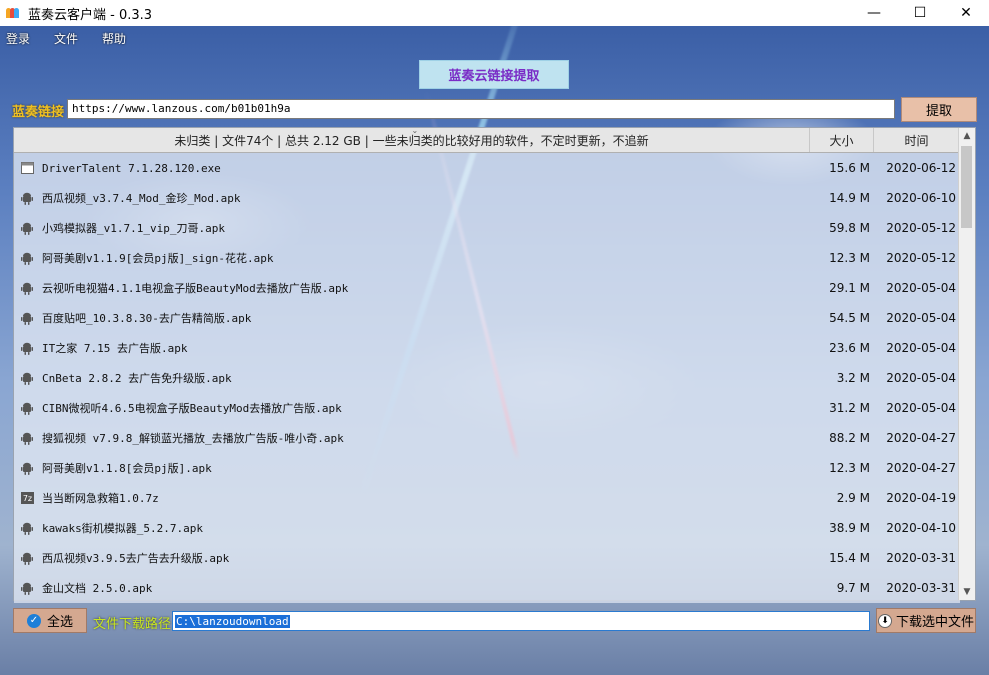  I want to click on menu-file: 文件, so click(67, 38).